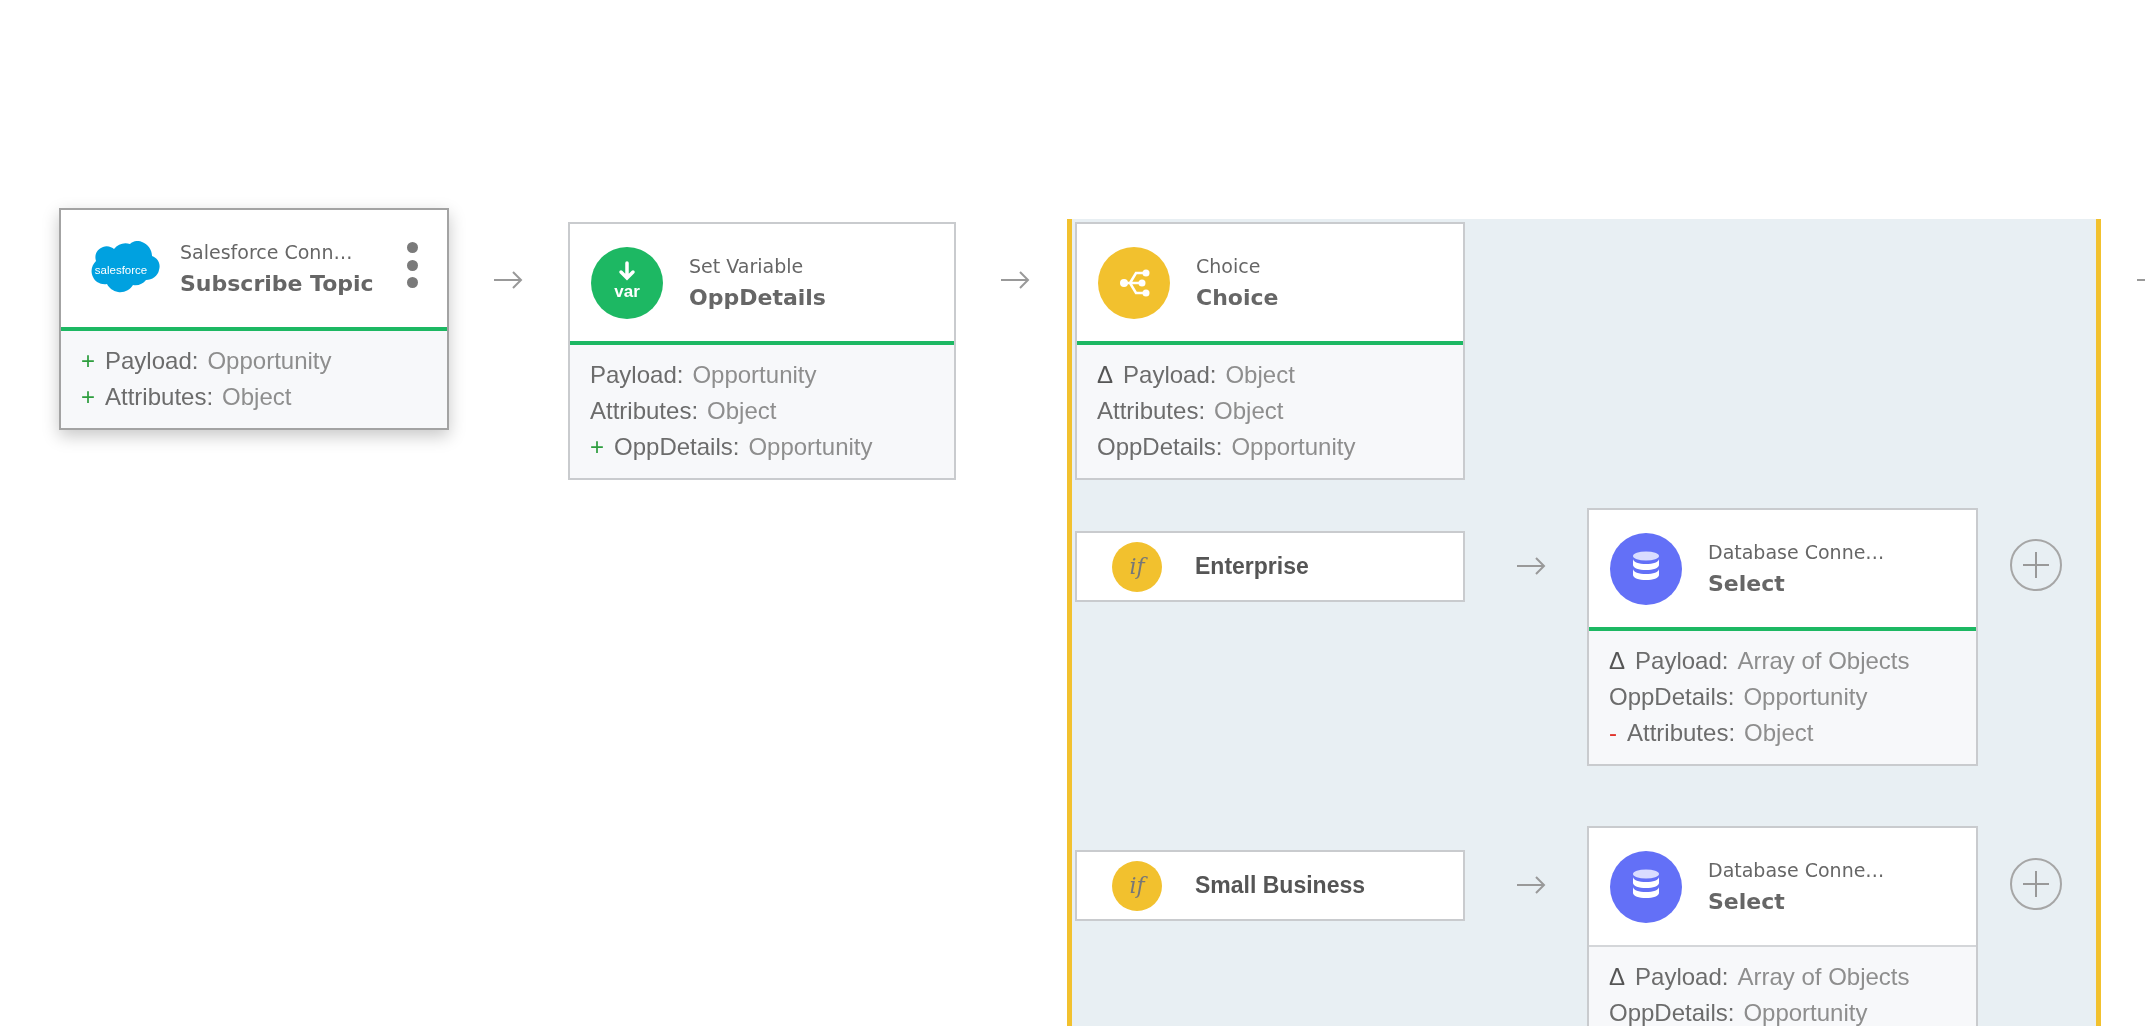 This screenshot has height=1026, width=2145. I want to click on condition-label: Small Business, so click(1280, 885).